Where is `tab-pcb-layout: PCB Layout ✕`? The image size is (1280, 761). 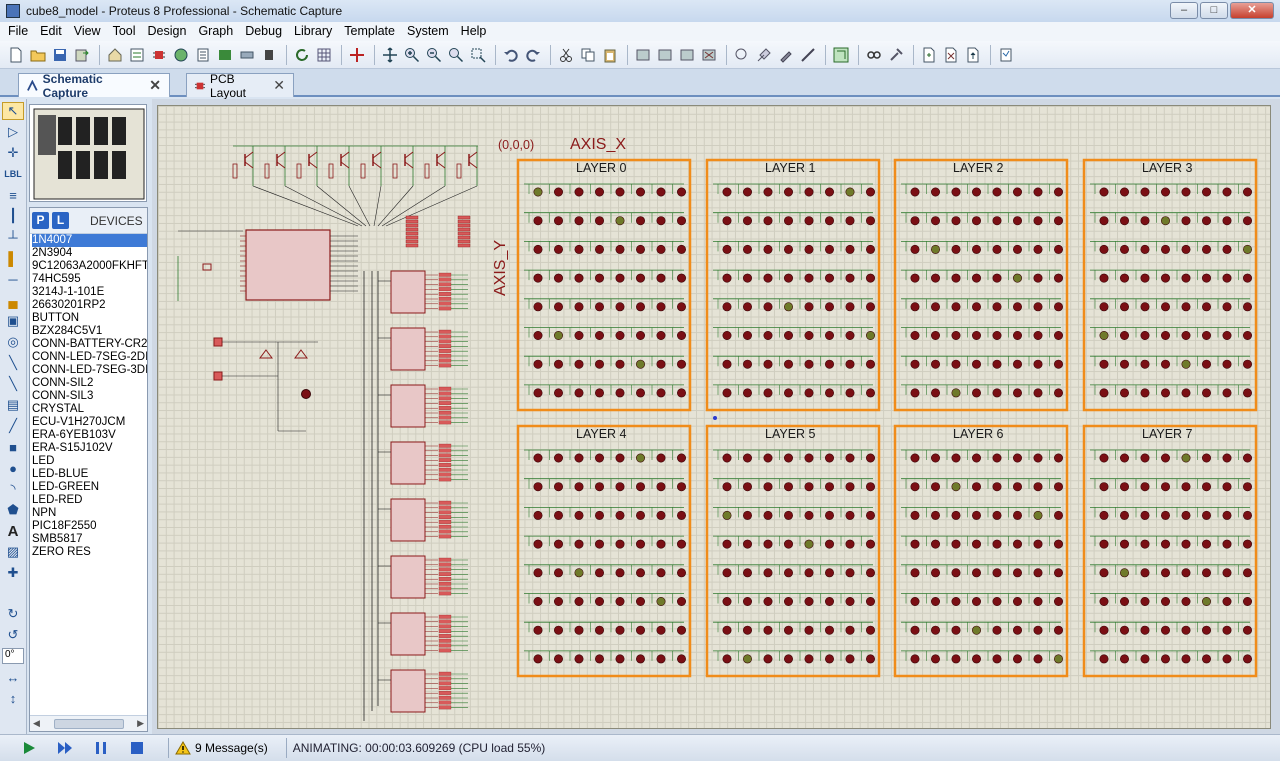
tab-pcb-layout: PCB Layout ✕ is located at coordinates (240, 86).